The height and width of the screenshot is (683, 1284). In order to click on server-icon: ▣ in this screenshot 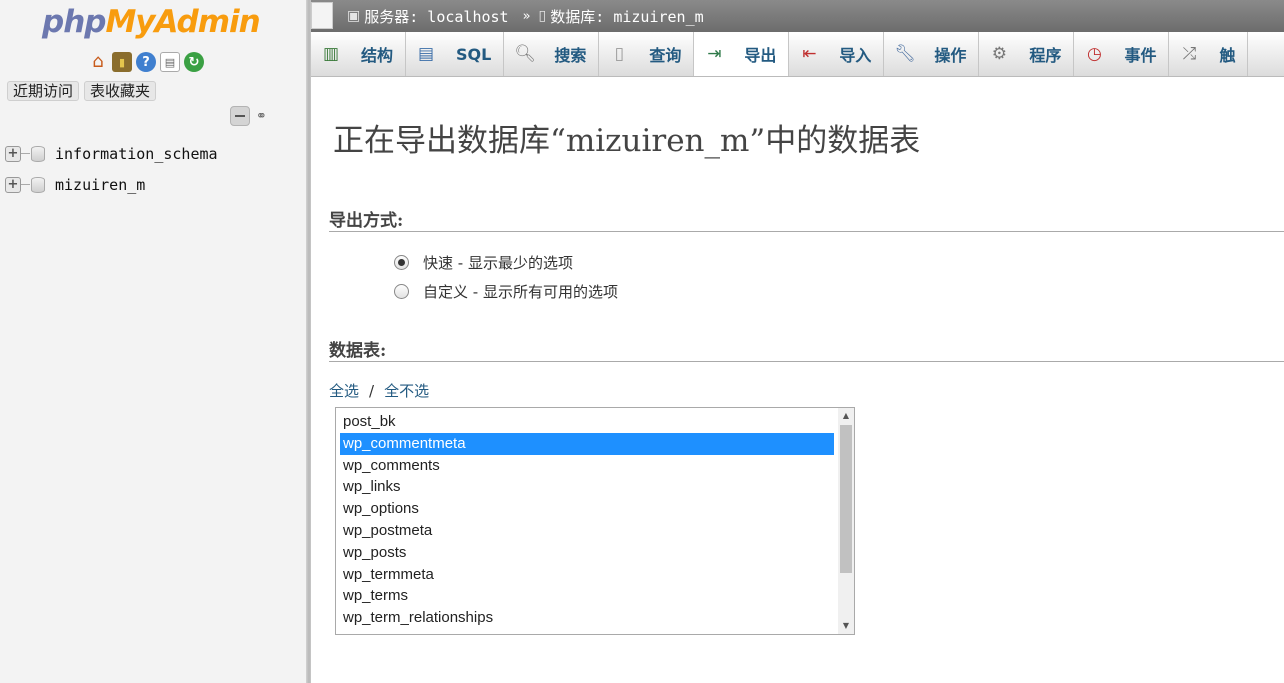, I will do `click(354, 16)`.